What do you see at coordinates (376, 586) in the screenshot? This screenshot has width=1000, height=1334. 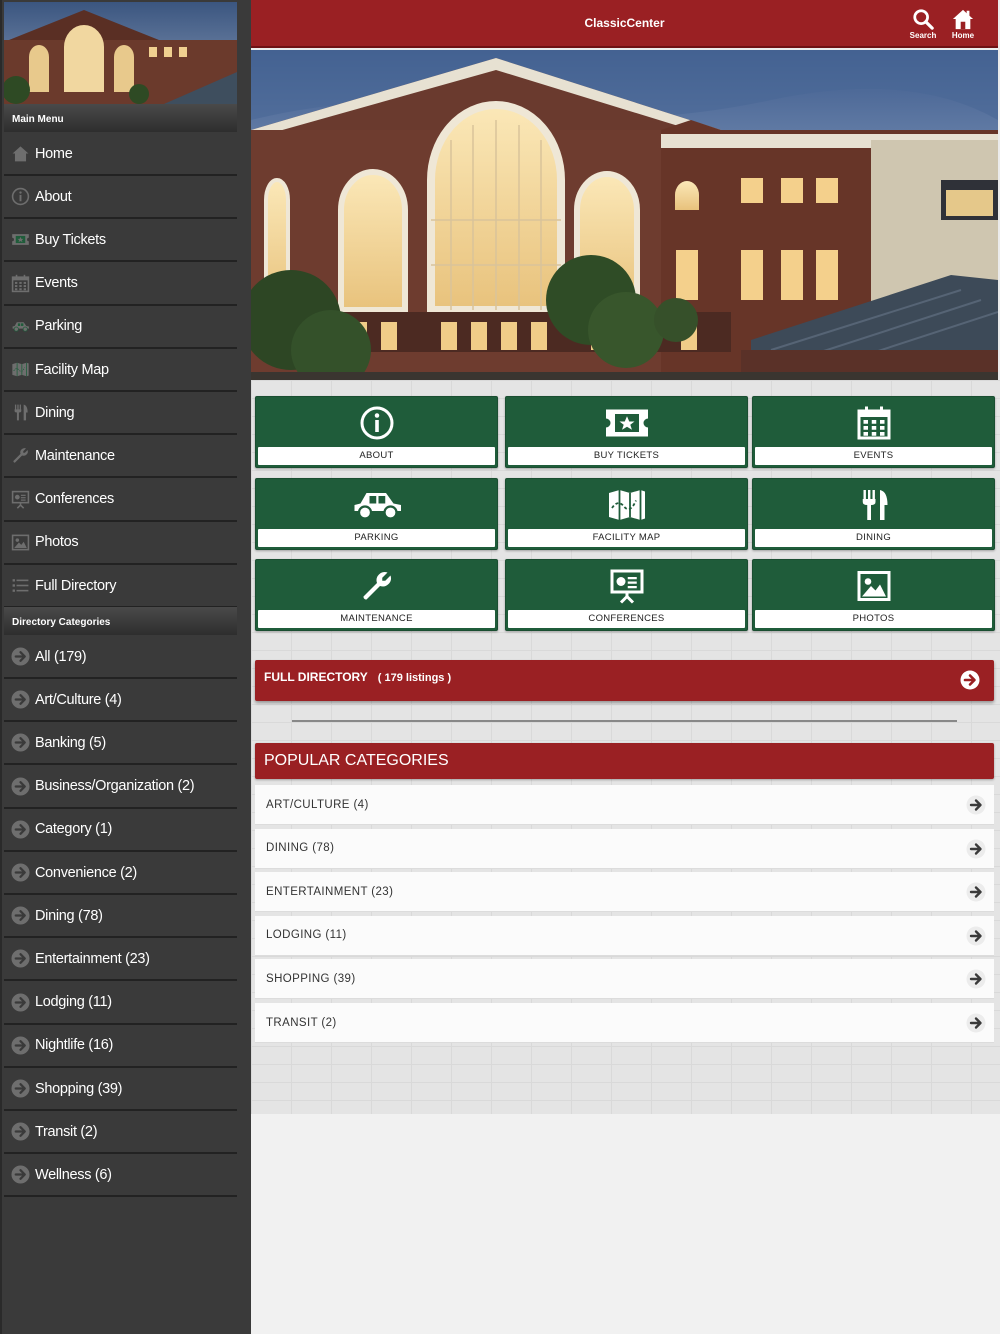 I see `wrench-icon` at bounding box center [376, 586].